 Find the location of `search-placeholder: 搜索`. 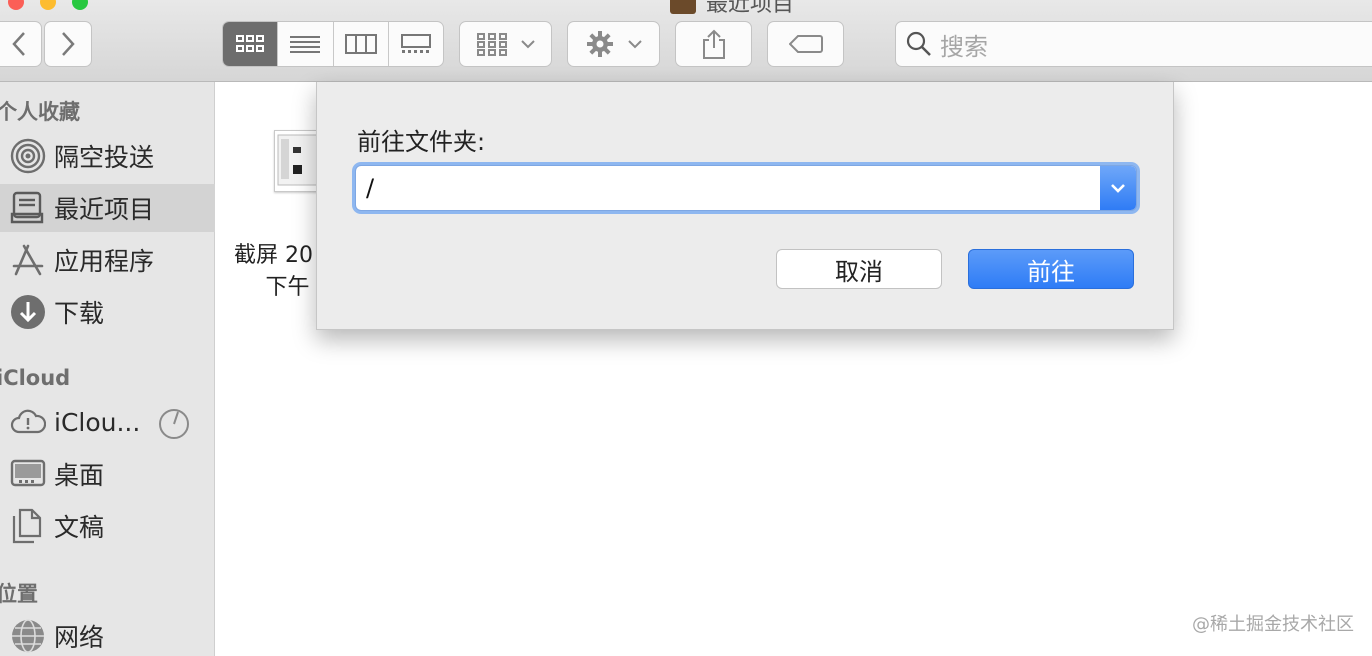

search-placeholder: 搜索 is located at coordinates (964, 46).